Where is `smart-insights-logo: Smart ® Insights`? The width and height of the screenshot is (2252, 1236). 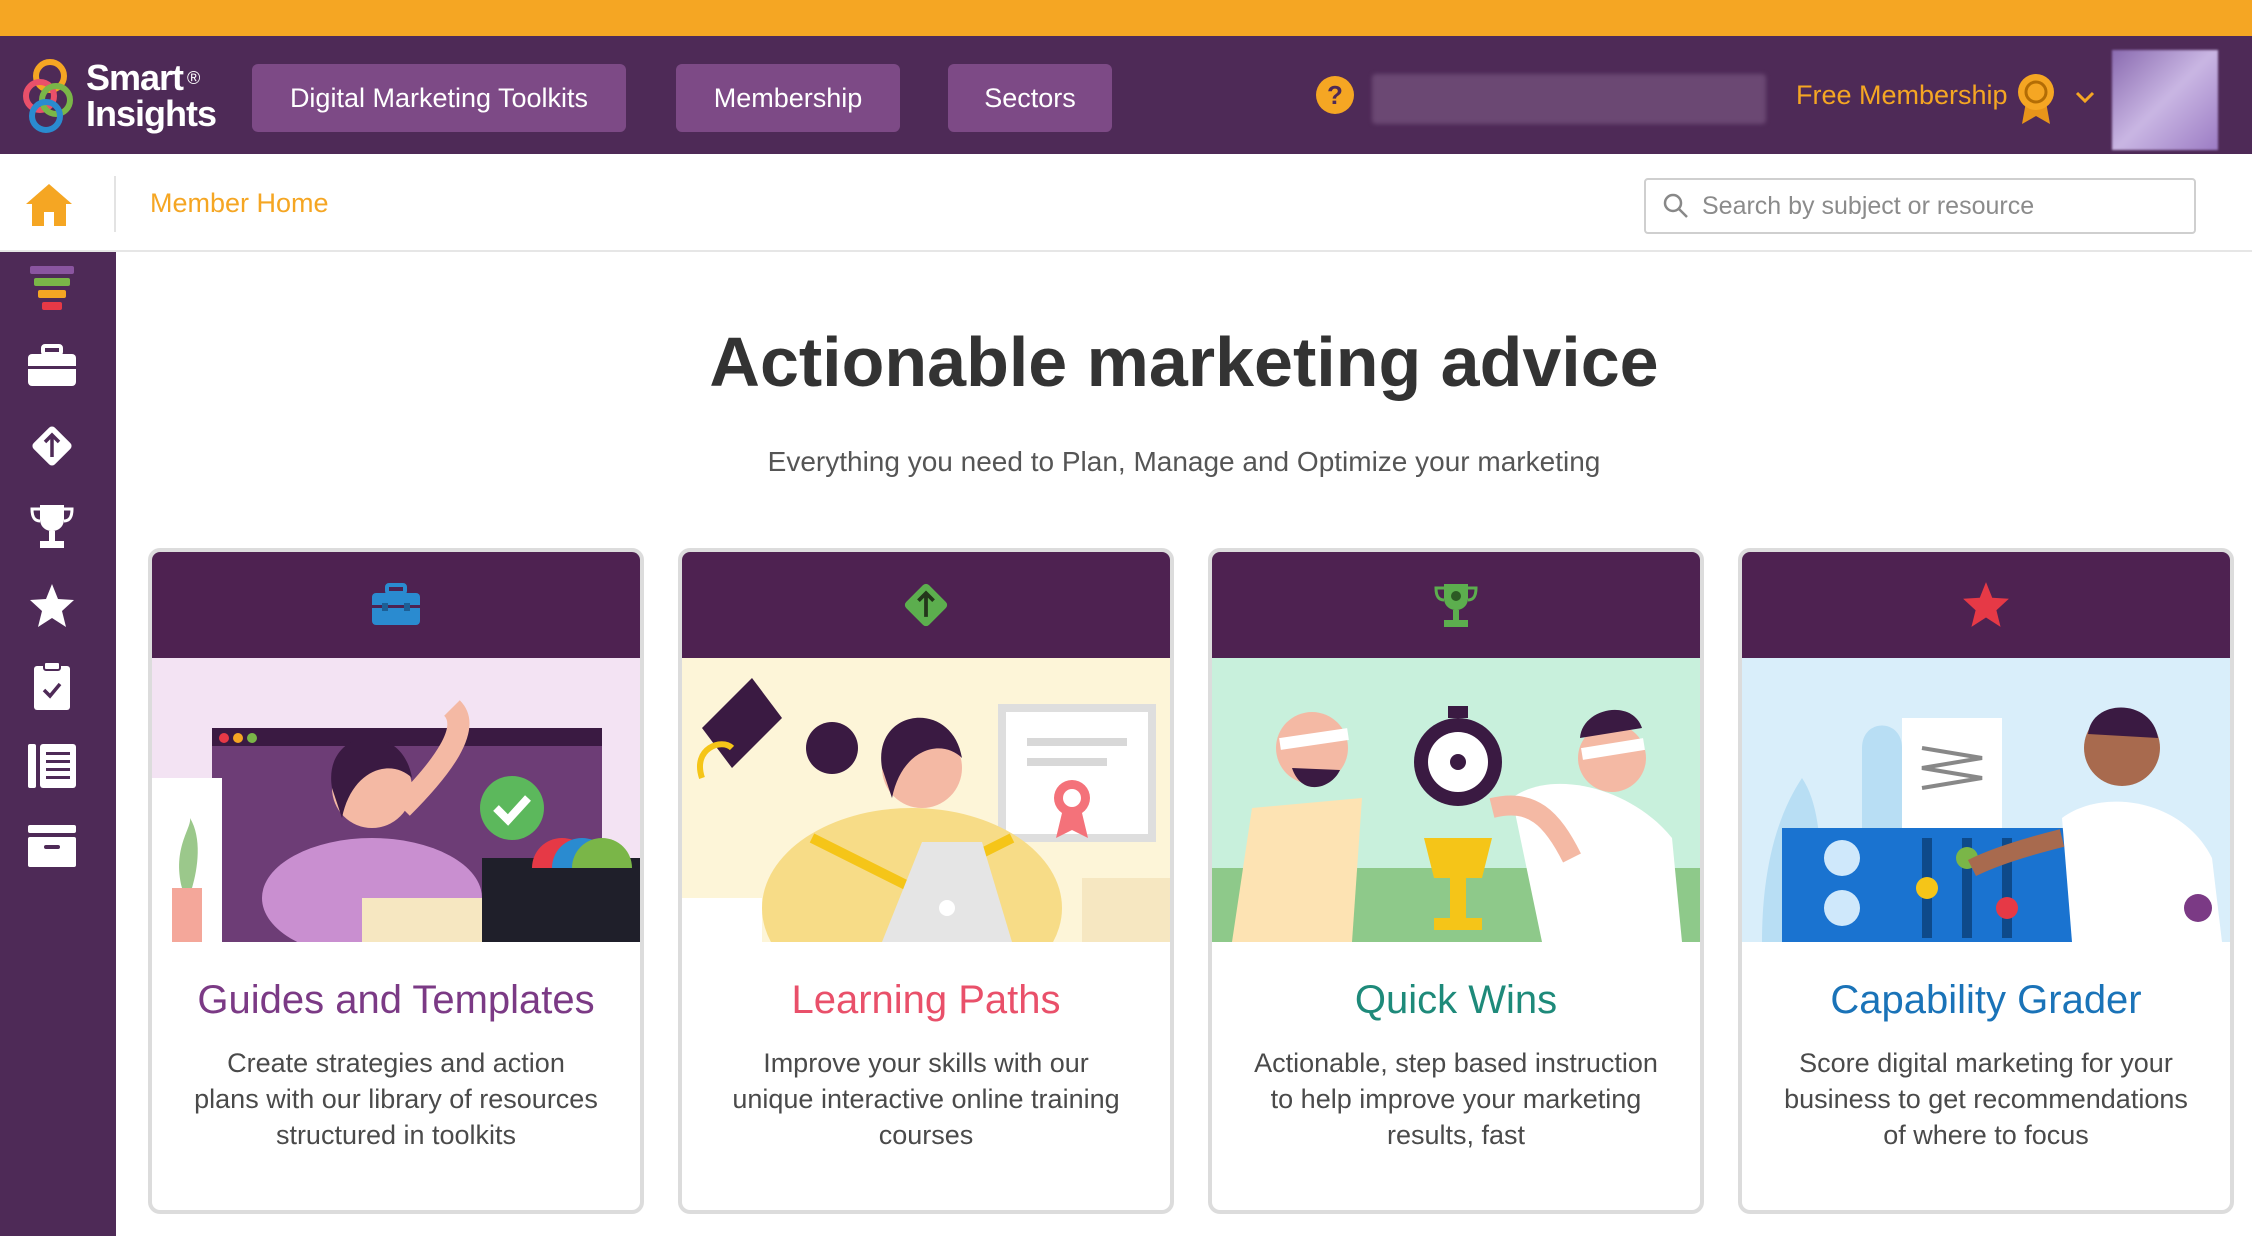 smart-insights-logo: Smart ® Insights is located at coordinates (120, 96).